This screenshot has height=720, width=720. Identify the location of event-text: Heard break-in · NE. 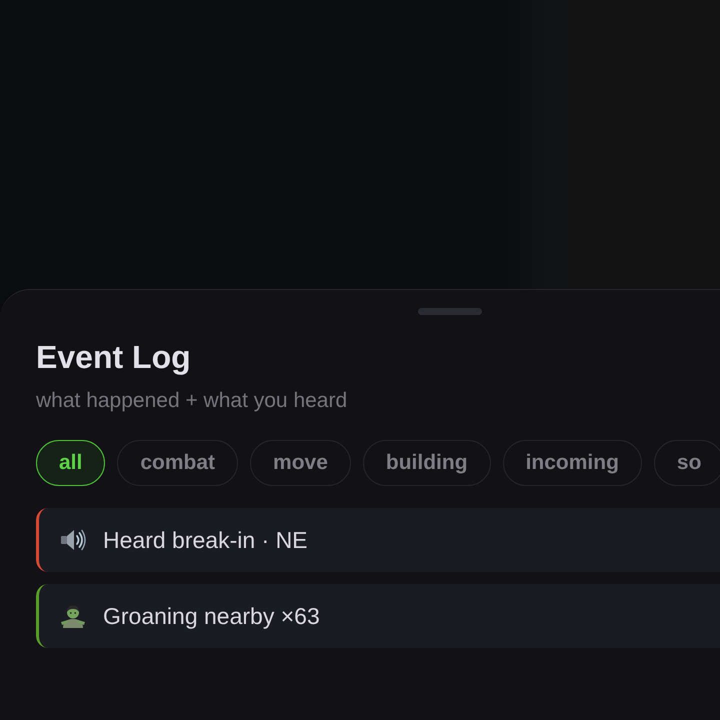
(205, 540).